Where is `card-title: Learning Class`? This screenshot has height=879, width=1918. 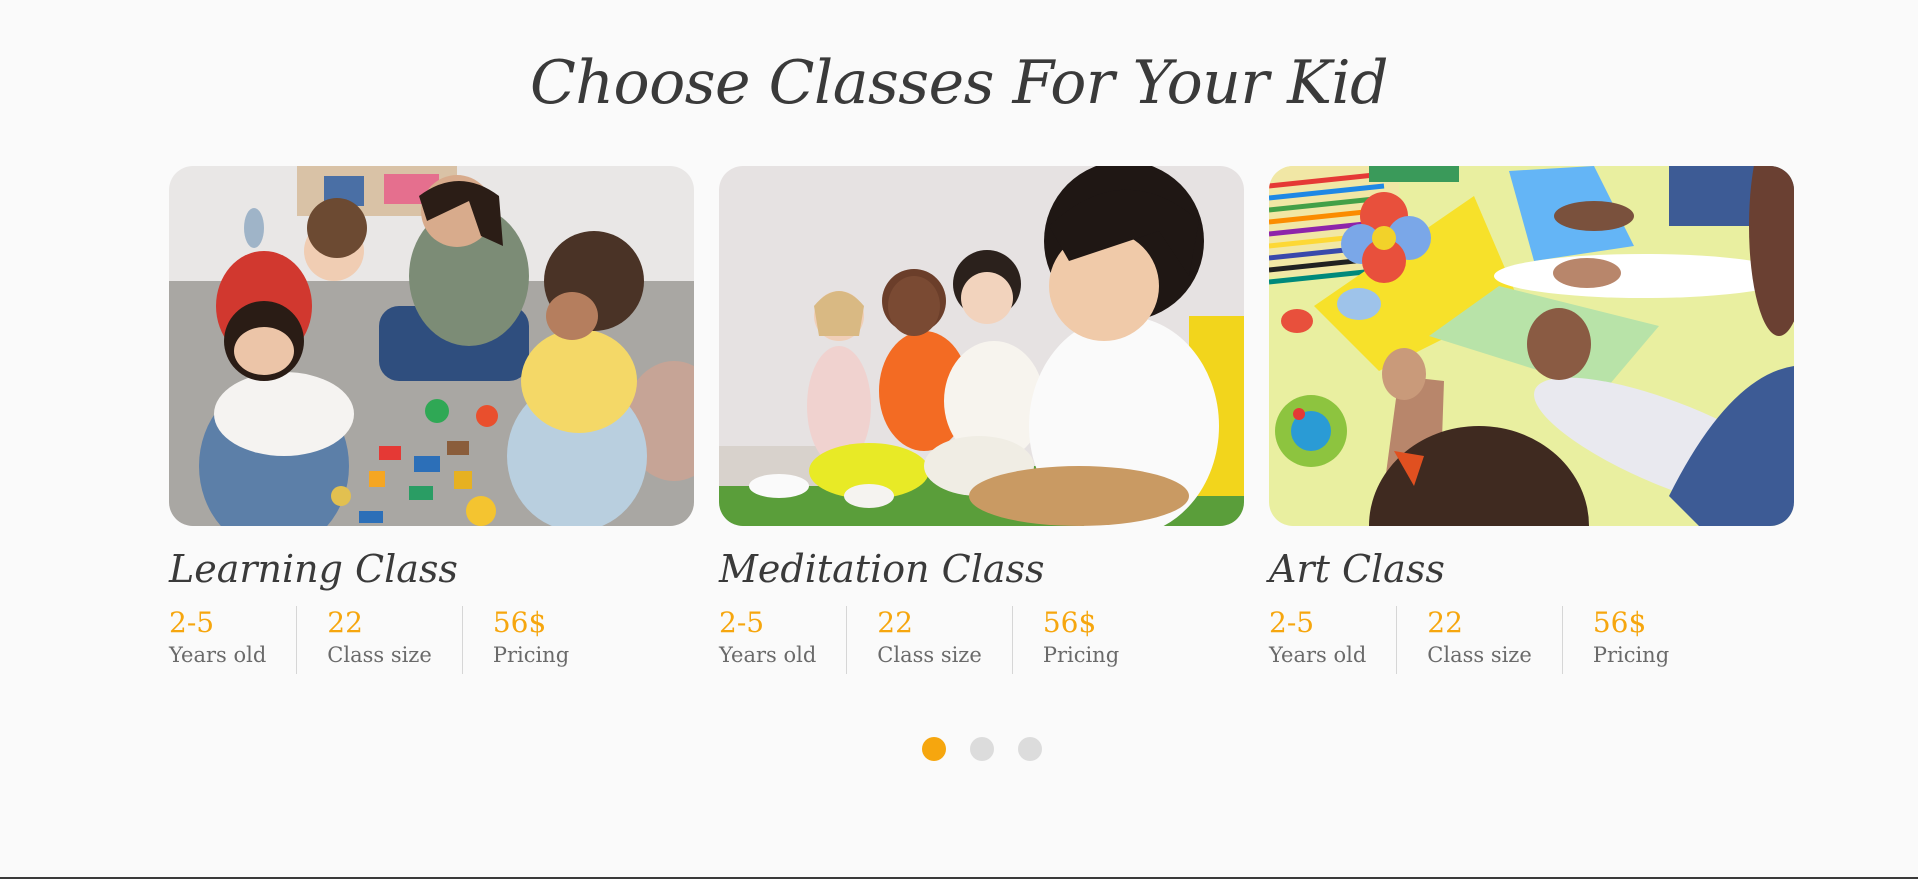
card-title: Learning Class is located at coordinates (313, 569).